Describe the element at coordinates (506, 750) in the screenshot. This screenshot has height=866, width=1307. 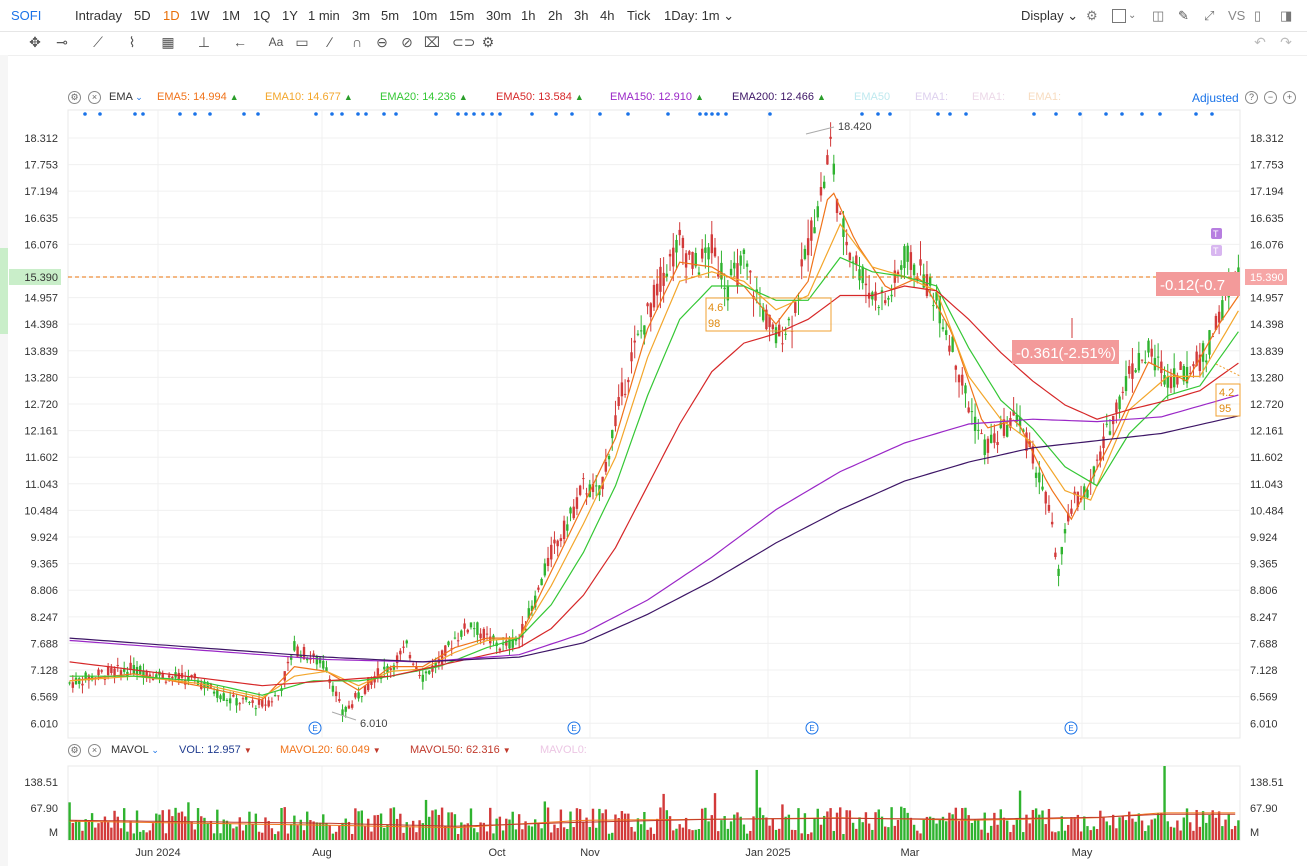
I see `down-arrow-icon: ▼` at that location.